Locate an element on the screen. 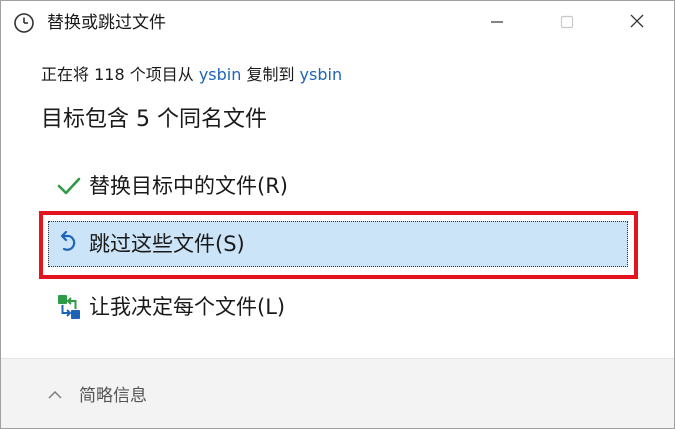 The height and width of the screenshot is (429, 675). minimize-button is located at coordinates (497, 23).